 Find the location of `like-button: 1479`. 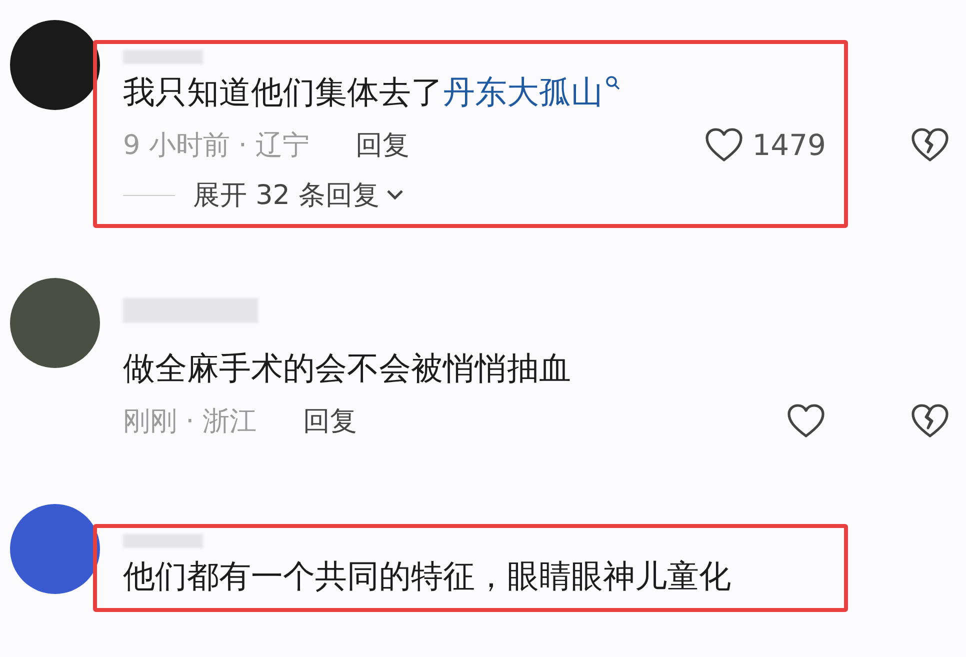

like-button: 1479 is located at coordinates (765, 145).